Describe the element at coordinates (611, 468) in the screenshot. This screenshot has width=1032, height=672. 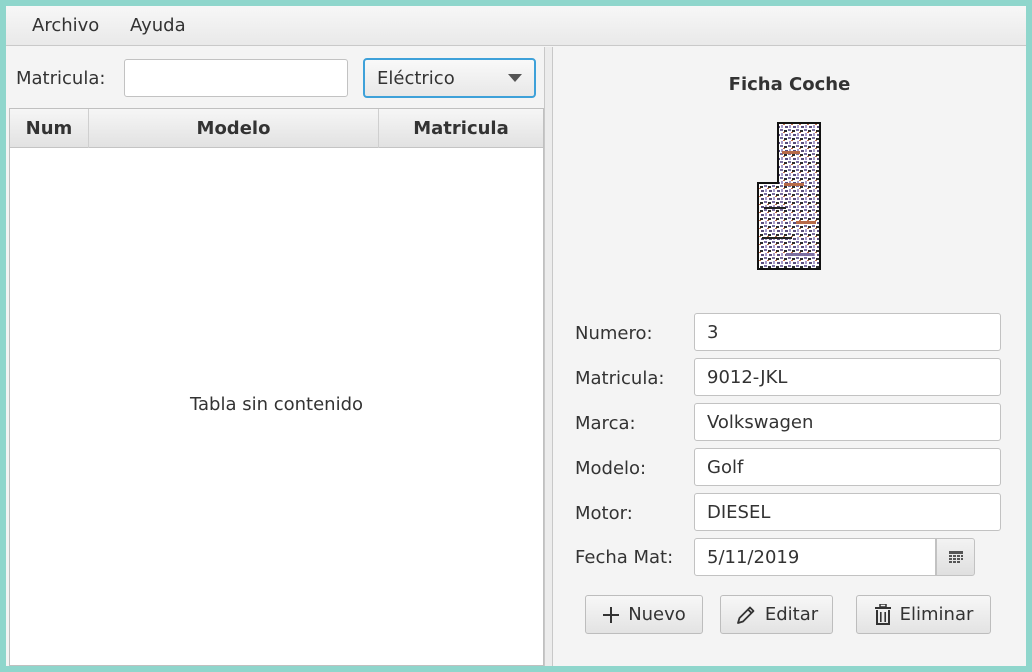
I see `modelo-label: Modelo:` at that location.